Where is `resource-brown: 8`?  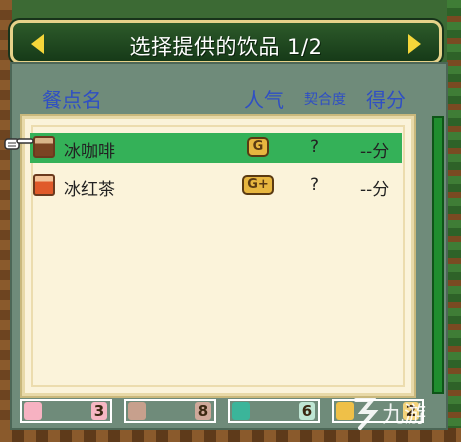
resource-brown: 8 is located at coordinates (170, 411).